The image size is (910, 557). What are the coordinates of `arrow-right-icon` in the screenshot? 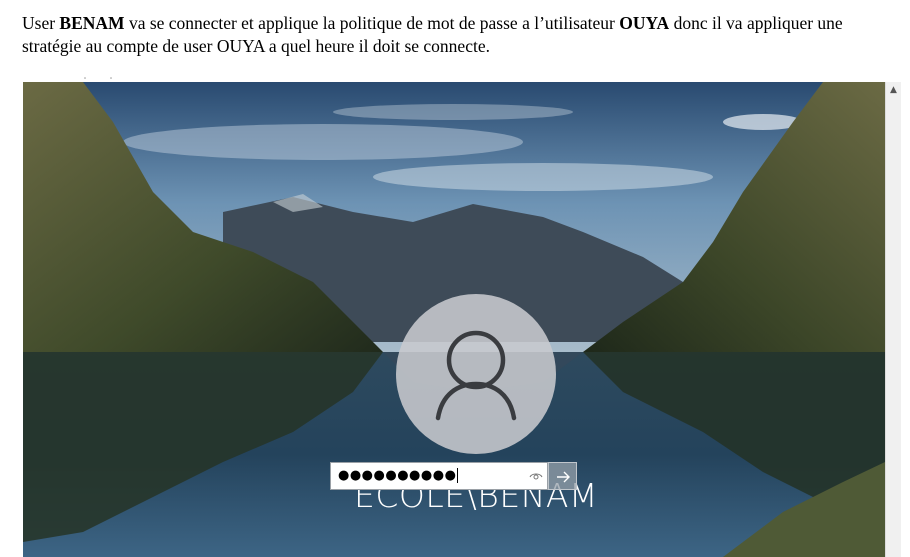 It's located at (563, 477).